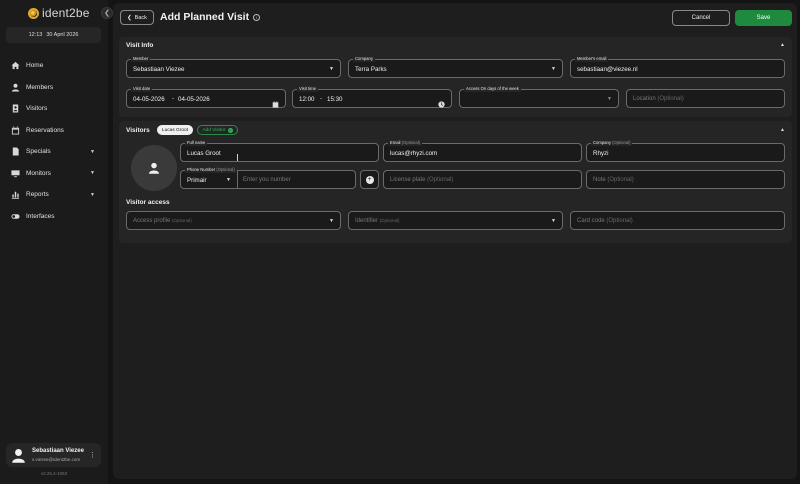 This screenshot has height=484, width=800. Describe the element at coordinates (54, 195) in the screenshot. I see `sidebar-item-reports: Reports ▼` at that location.